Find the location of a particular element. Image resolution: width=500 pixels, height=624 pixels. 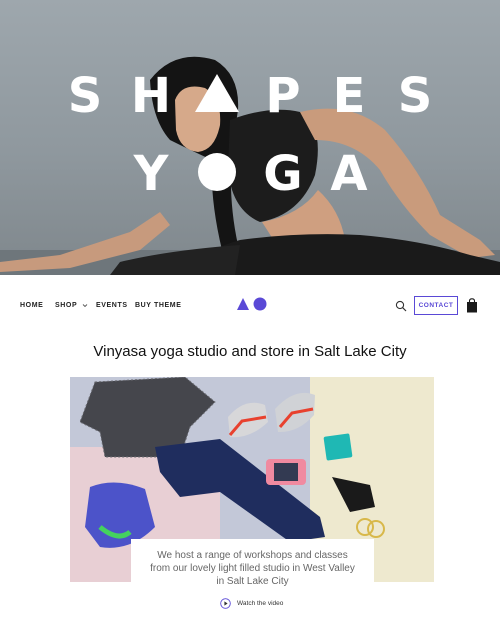

watch-video-link: Watch the video is located at coordinates (251, 603).